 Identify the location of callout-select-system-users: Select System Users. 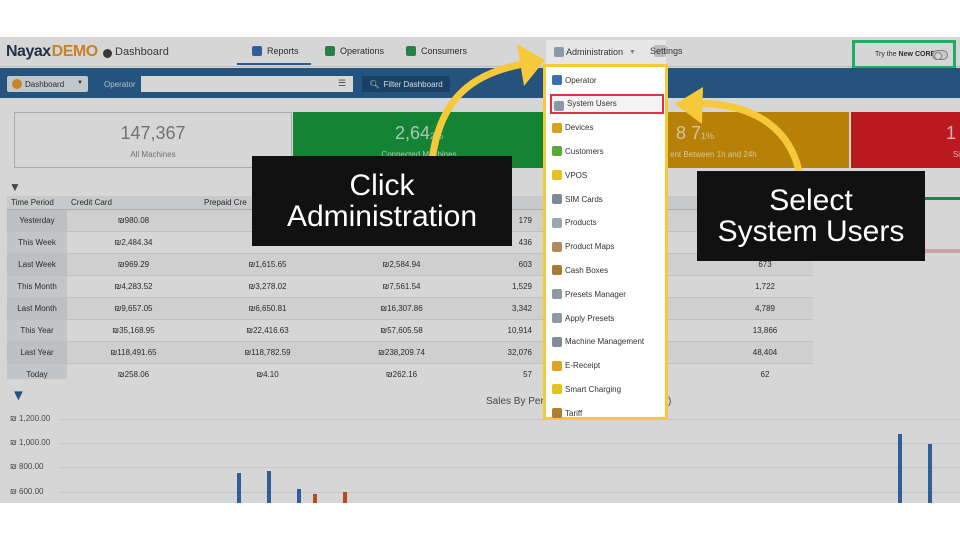
(811, 216).